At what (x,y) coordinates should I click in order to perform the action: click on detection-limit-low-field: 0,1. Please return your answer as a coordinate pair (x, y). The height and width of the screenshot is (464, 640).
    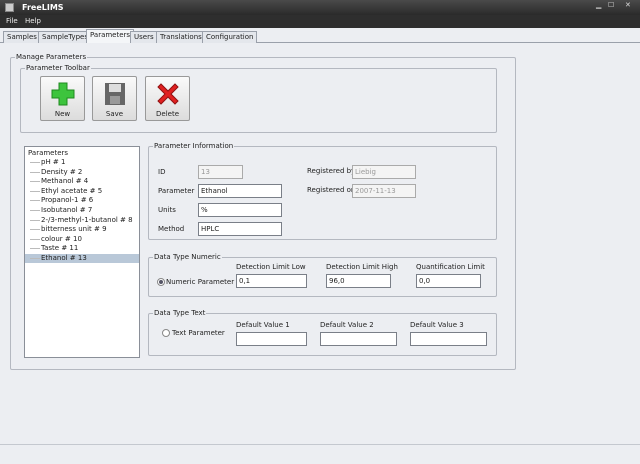
    Looking at the image, I should click on (271, 281).